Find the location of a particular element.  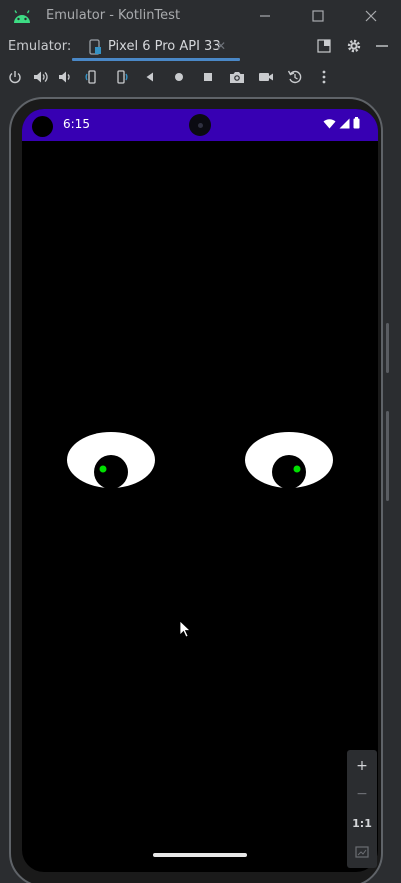

volume-up-icon is located at coordinates (41, 77).